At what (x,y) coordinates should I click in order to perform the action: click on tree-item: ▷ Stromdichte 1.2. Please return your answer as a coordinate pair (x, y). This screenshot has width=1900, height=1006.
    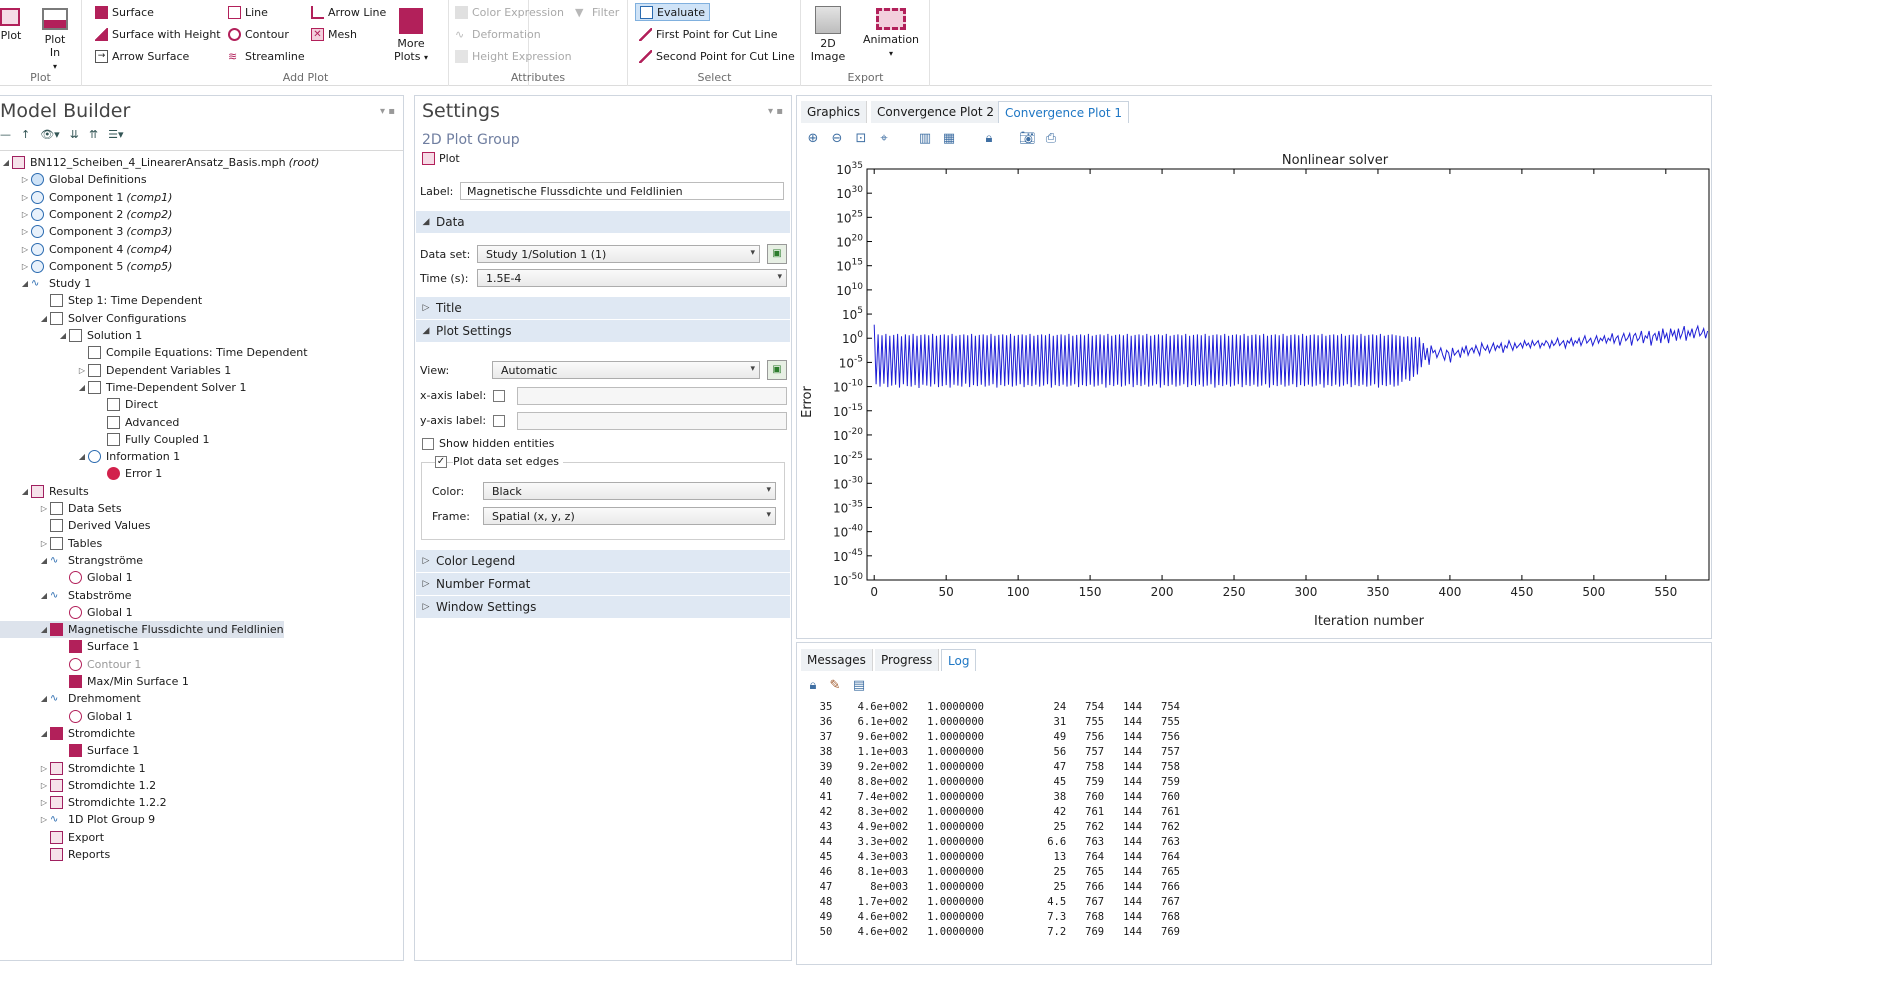
    Looking at the image, I should click on (78, 785).